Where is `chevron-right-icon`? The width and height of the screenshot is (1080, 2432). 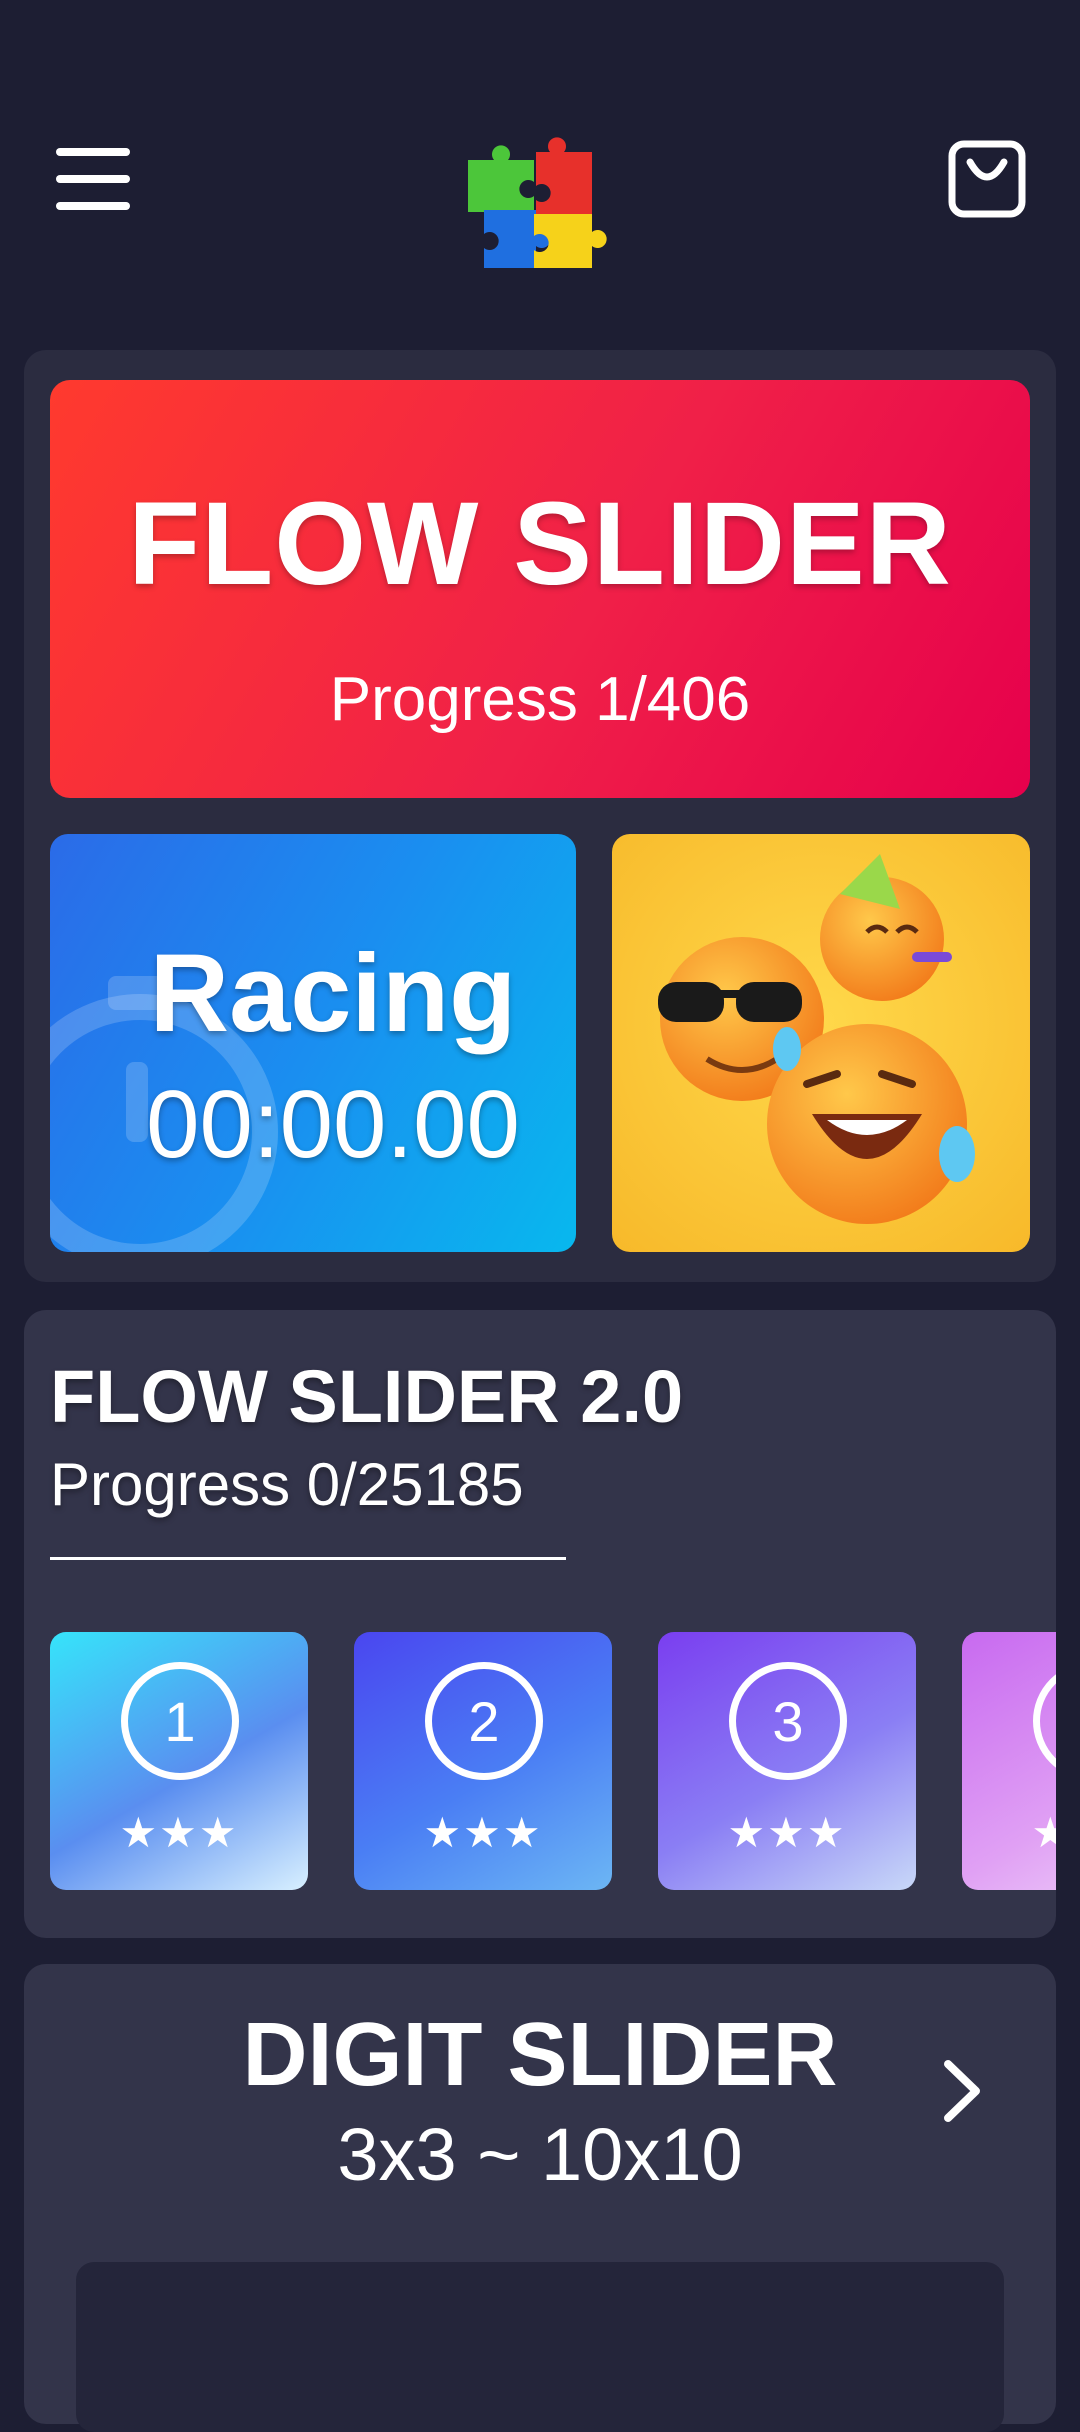 chevron-right-icon is located at coordinates (963, 2091).